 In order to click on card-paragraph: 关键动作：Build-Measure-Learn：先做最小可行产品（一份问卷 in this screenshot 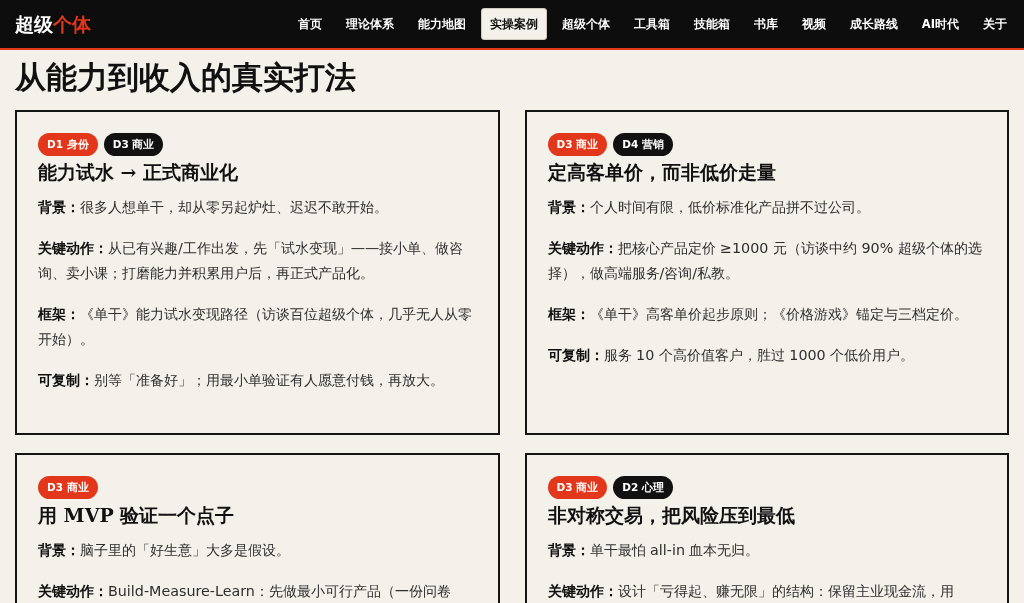, I will do `click(245, 591)`.